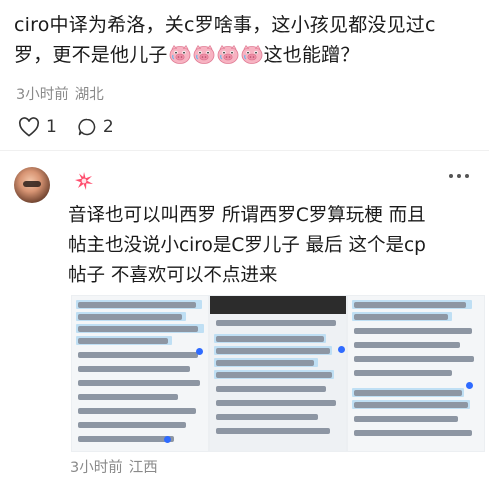 This screenshot has height=480, width=489. What do you see at coordinates (247, 40) in the screenshot?
I see `post-text: ciro中译为希洛，关c罗啥事，这小孩见都没见过c 罗，更不是他儿子 这也能蹭？` at bounding box center [247, 40].